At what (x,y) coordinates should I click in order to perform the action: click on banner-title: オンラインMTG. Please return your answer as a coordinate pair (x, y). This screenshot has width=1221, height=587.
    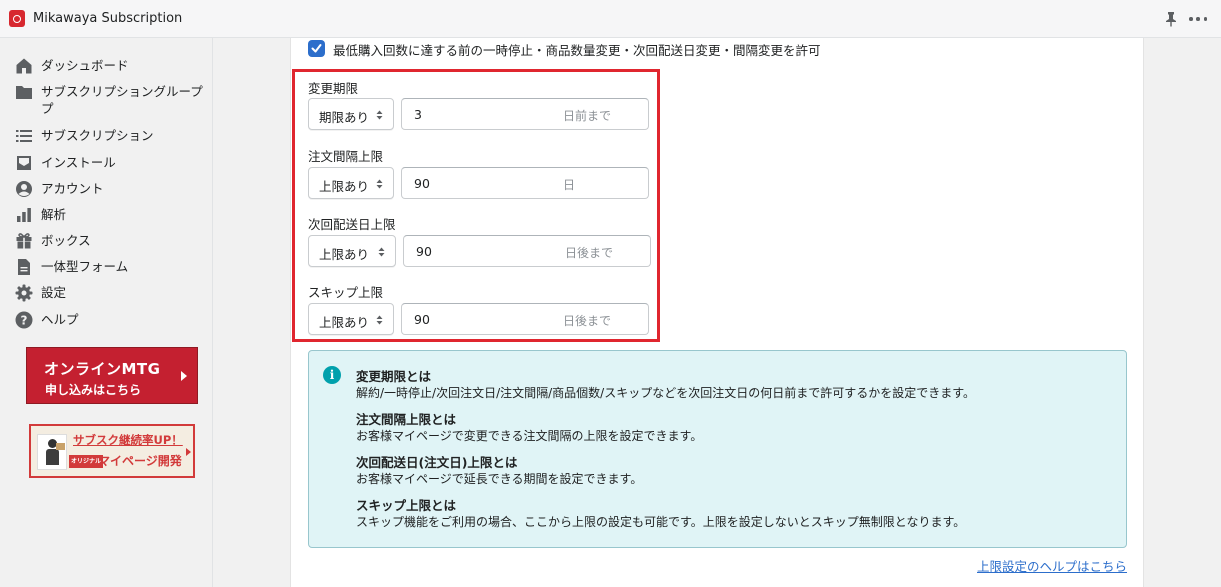
    Looking at the image, I should click on (102, 369).